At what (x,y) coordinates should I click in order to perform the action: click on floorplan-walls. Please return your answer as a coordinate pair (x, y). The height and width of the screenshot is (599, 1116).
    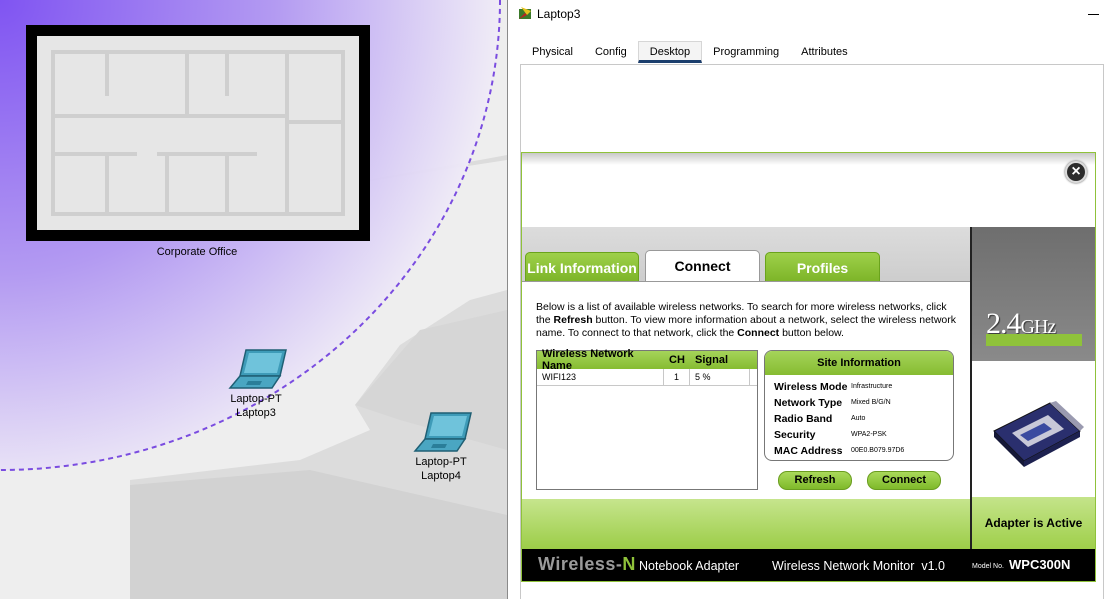
    Looking at the image, I should click on (198, 133).